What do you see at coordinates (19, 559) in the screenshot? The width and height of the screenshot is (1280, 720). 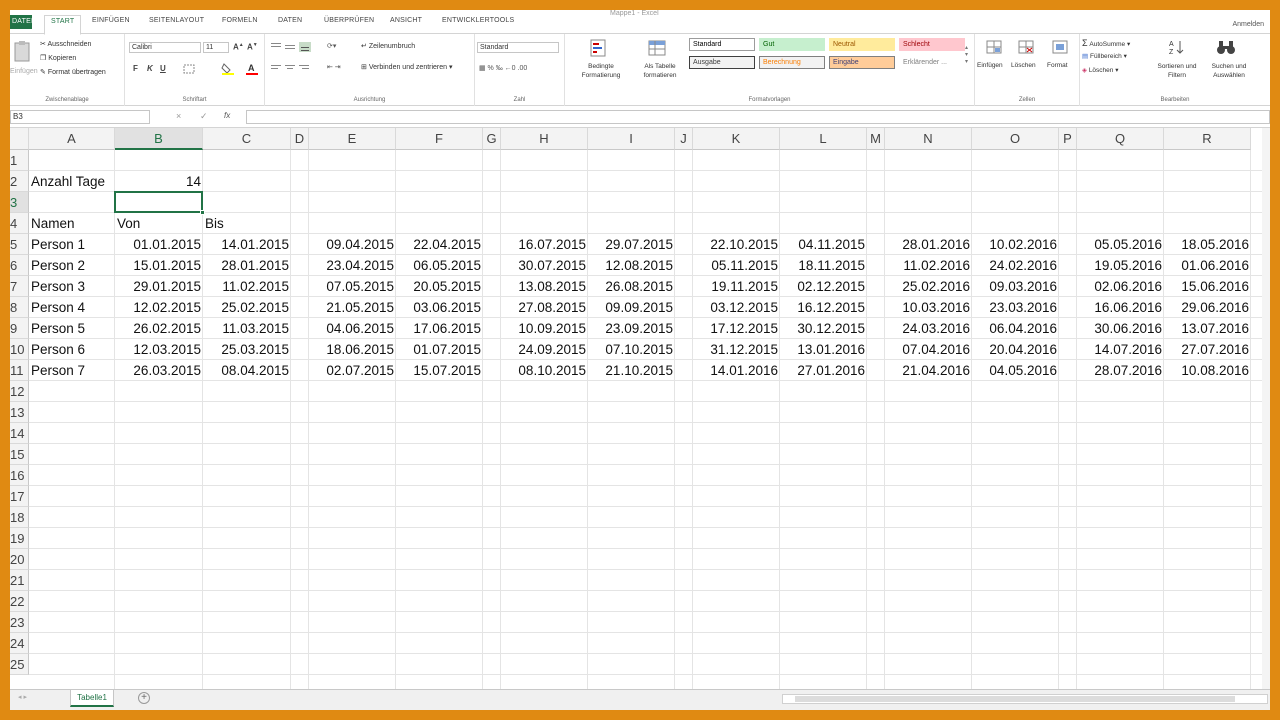 I see `row-header-20: 20` at bounding box center [19, 559].